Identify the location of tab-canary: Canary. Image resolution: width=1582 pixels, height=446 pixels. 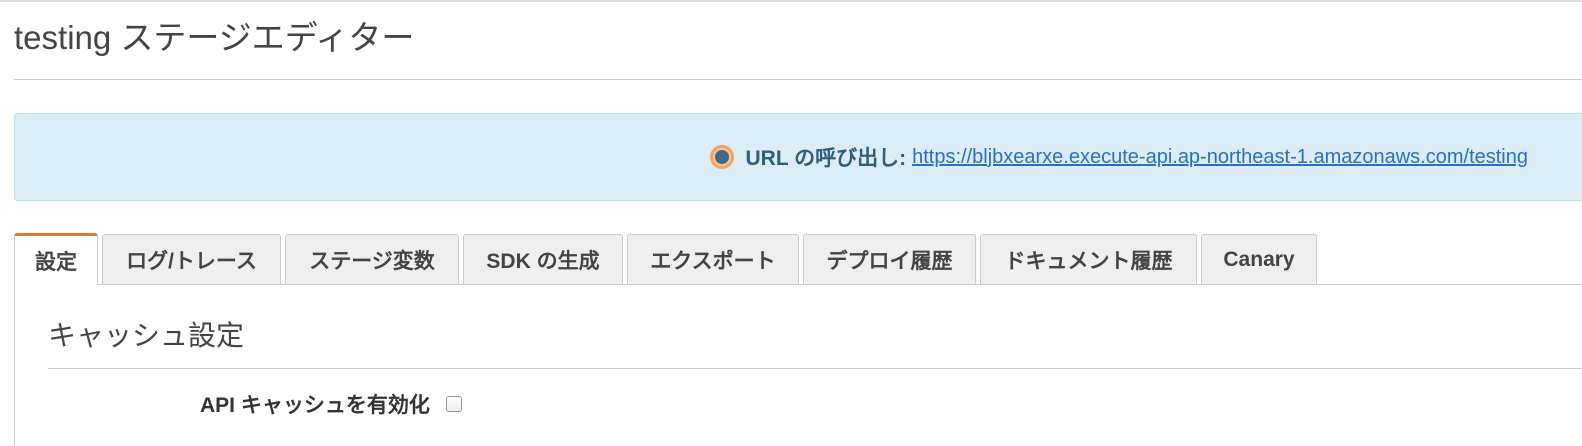
(1259, 259).